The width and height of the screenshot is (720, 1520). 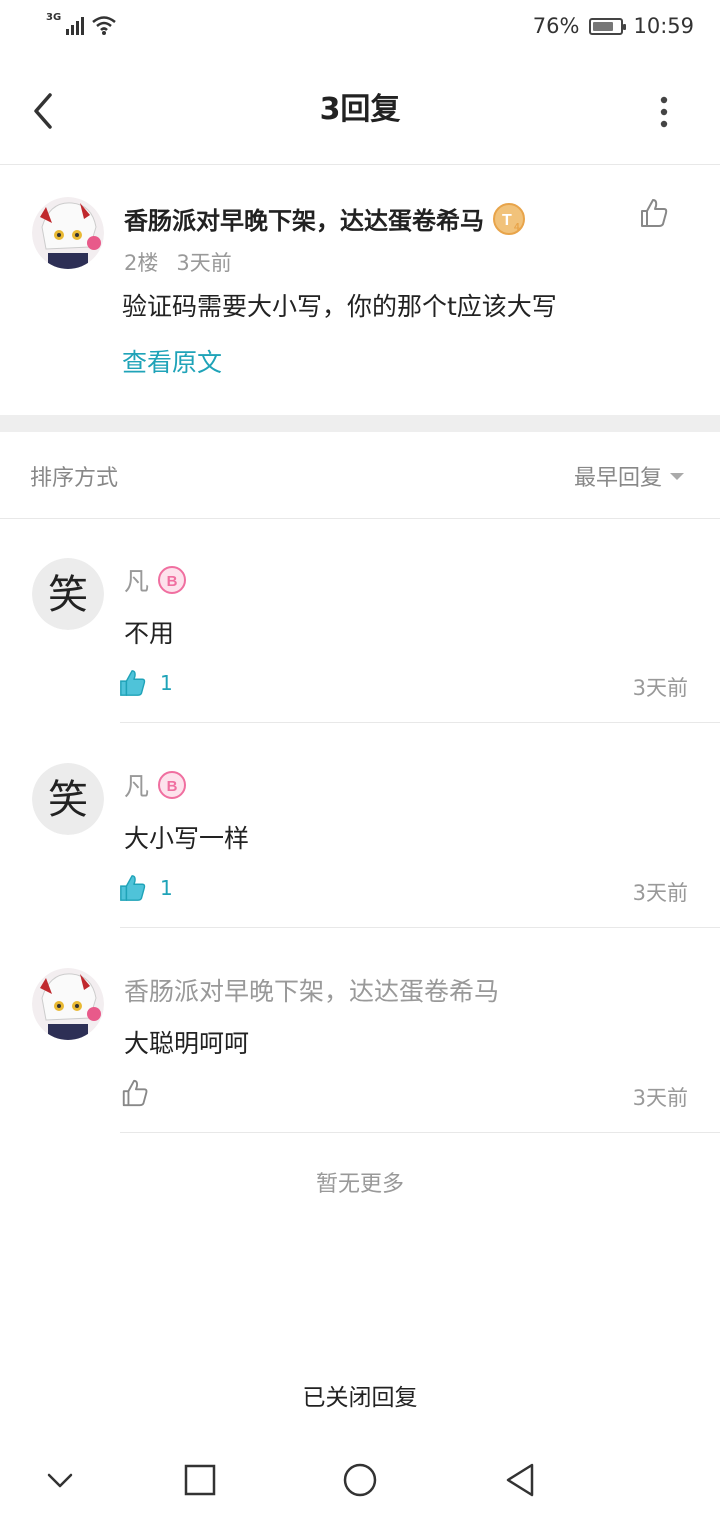 I want to click on level-badge-icon: T 4, so click(x=509, y=218).